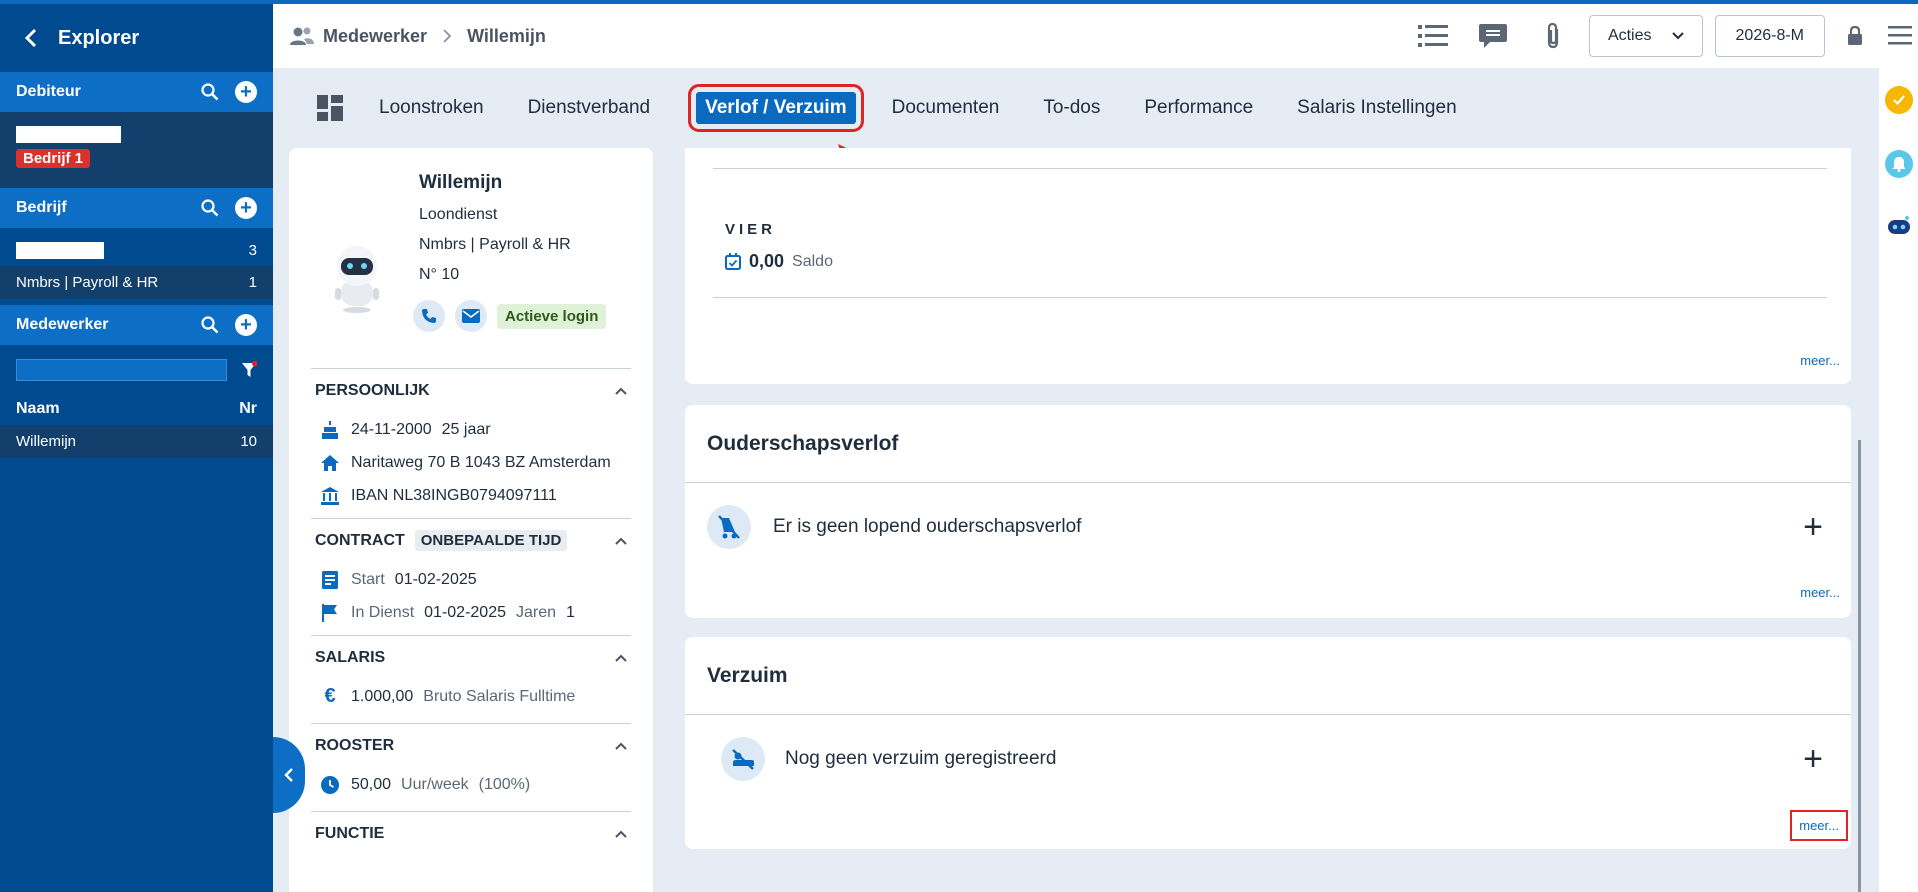 This screenshot has width=1918, height=892. Describe the element at coordinates (589, 108) in the screenshot. I see `tab-dienstverband: Dienstverband` at that location.